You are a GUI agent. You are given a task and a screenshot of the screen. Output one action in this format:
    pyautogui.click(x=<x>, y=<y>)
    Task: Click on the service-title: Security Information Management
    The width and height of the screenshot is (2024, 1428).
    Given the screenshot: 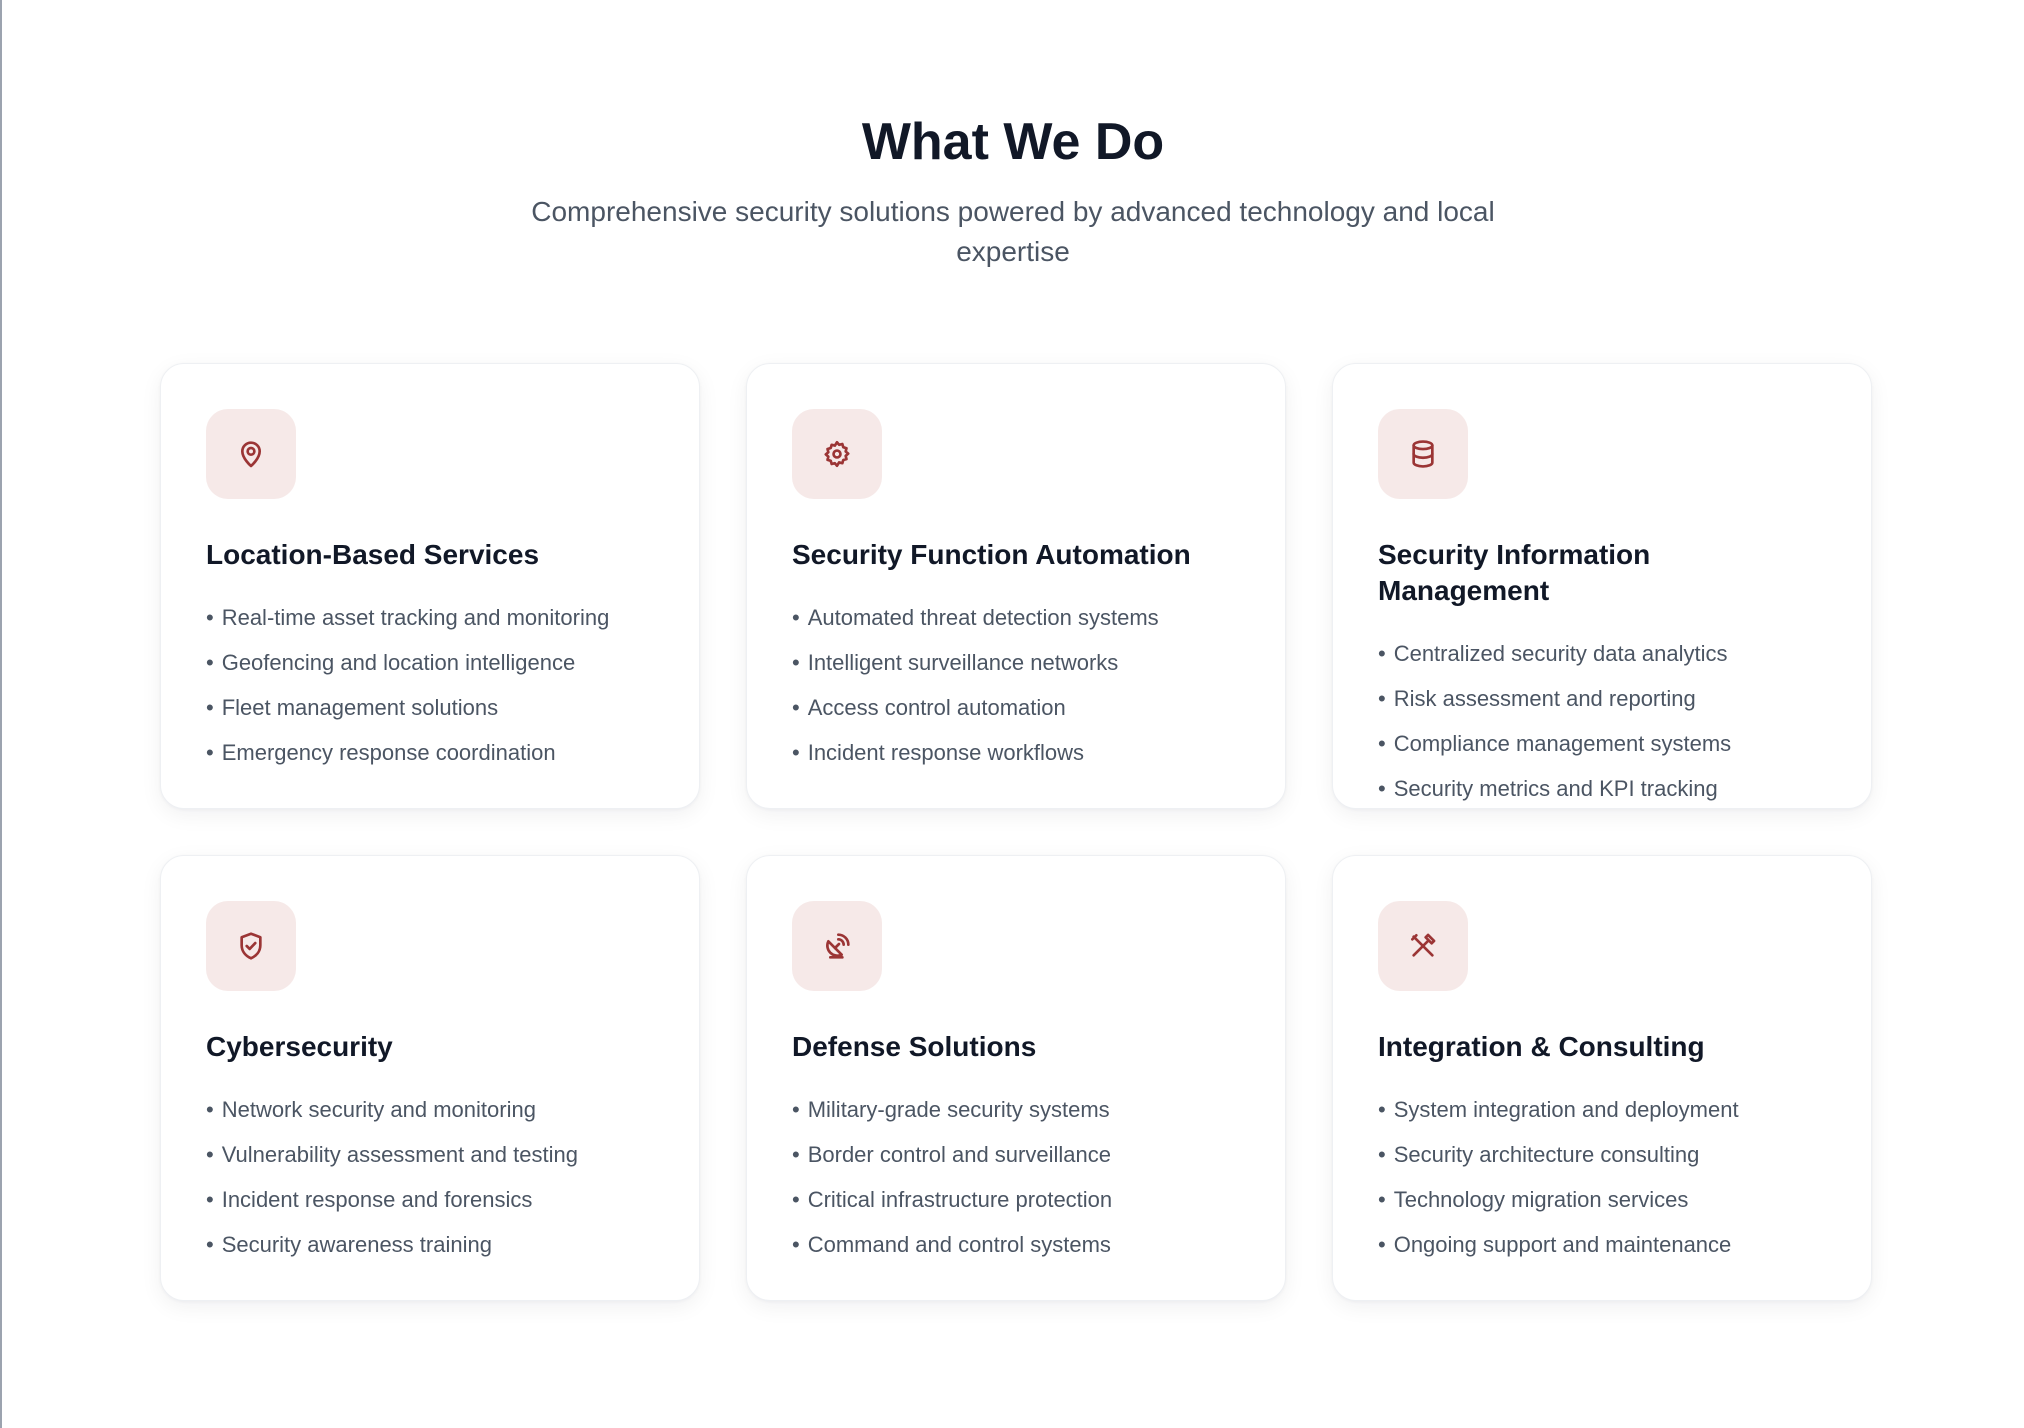 What is the action you would take?
    pyautogui.click(x=1514, y=572)
    